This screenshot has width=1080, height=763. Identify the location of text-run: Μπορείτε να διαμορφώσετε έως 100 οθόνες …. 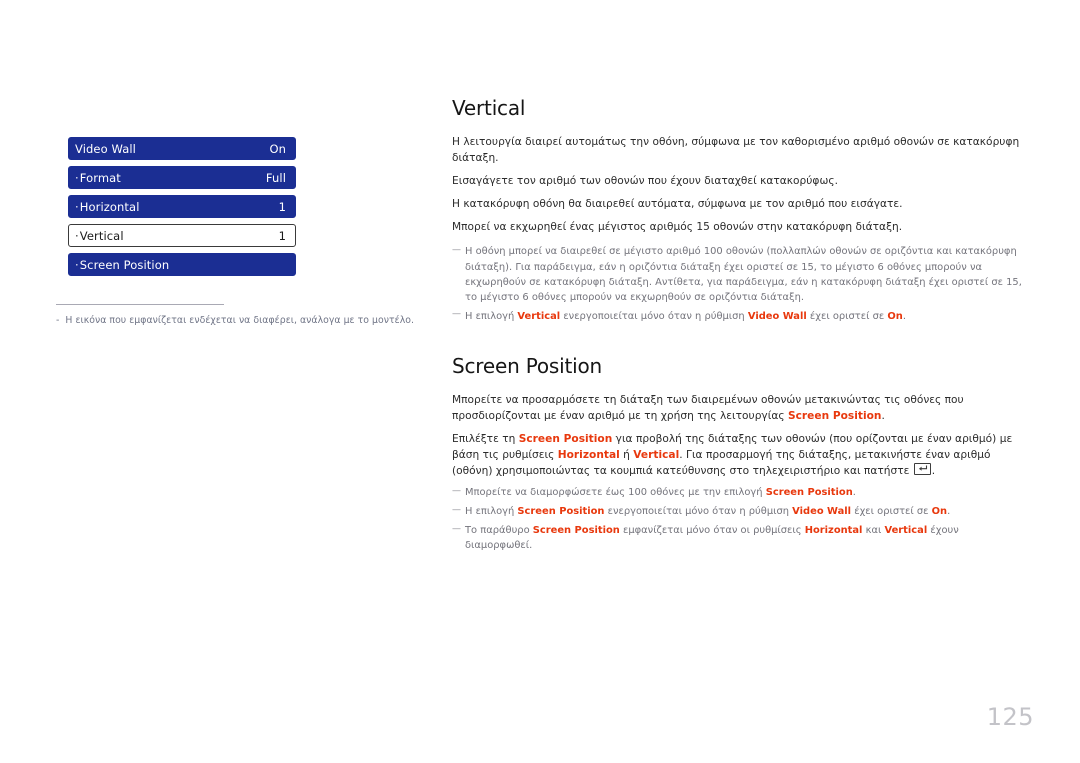
(615, 493).